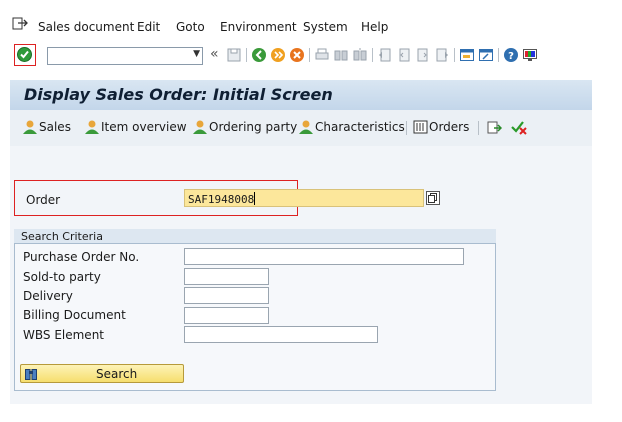 Image resolution: width=622 pixels, height=422 pixels. Describe the element at coordinates (530, 55) in the screenshot. I see `customize-layout-icon` at that location.